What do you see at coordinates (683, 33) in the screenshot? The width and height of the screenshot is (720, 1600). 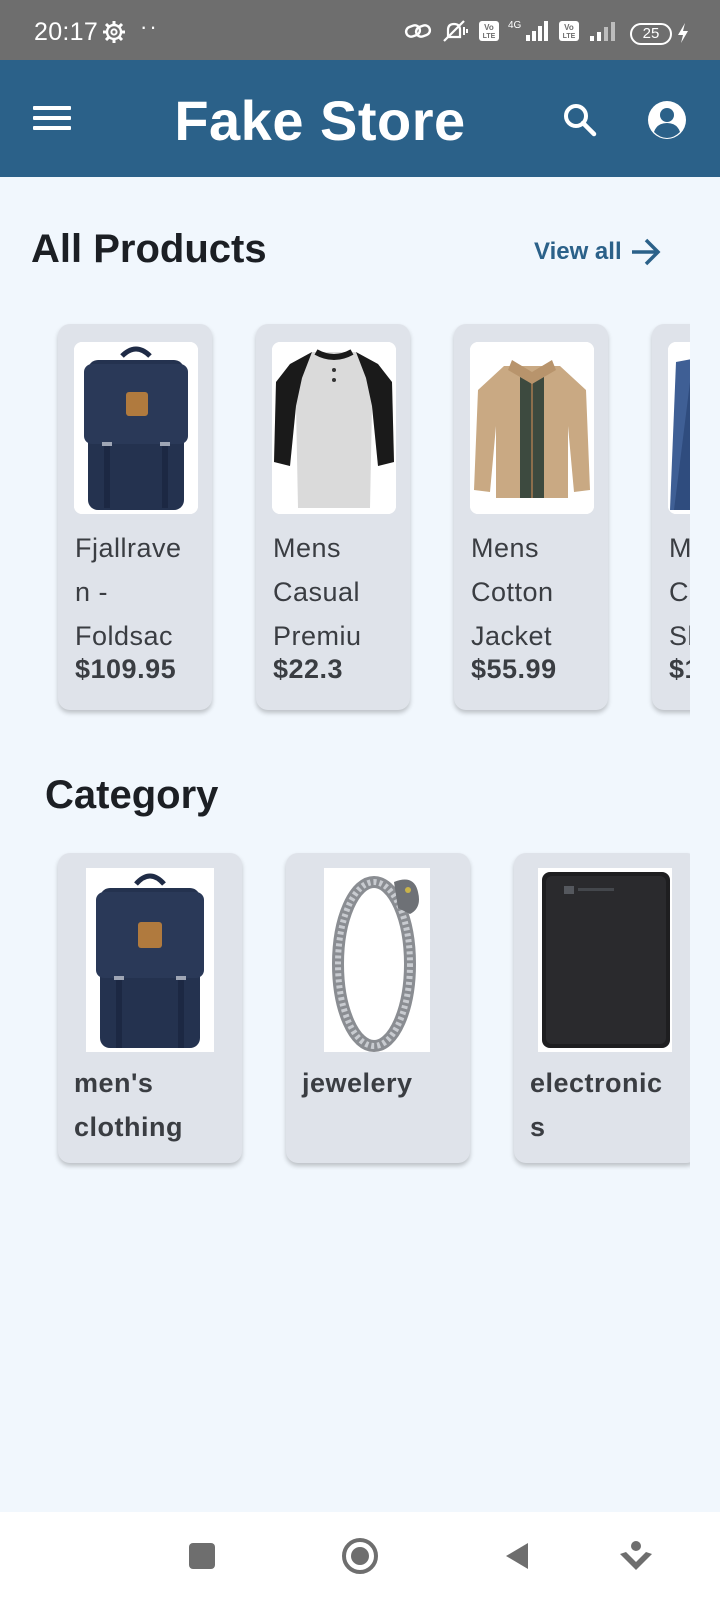 I see `charging-bolt-icon` at bounding box center [683, 33].